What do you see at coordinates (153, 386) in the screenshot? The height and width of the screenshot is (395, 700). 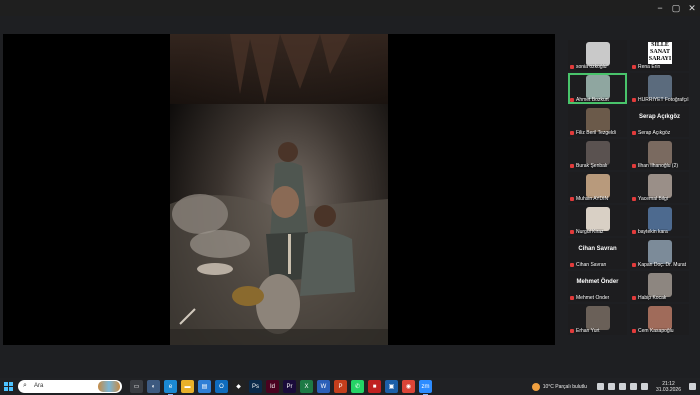 I see `widgets-icon: ◐` at bounding box center [153, 386].